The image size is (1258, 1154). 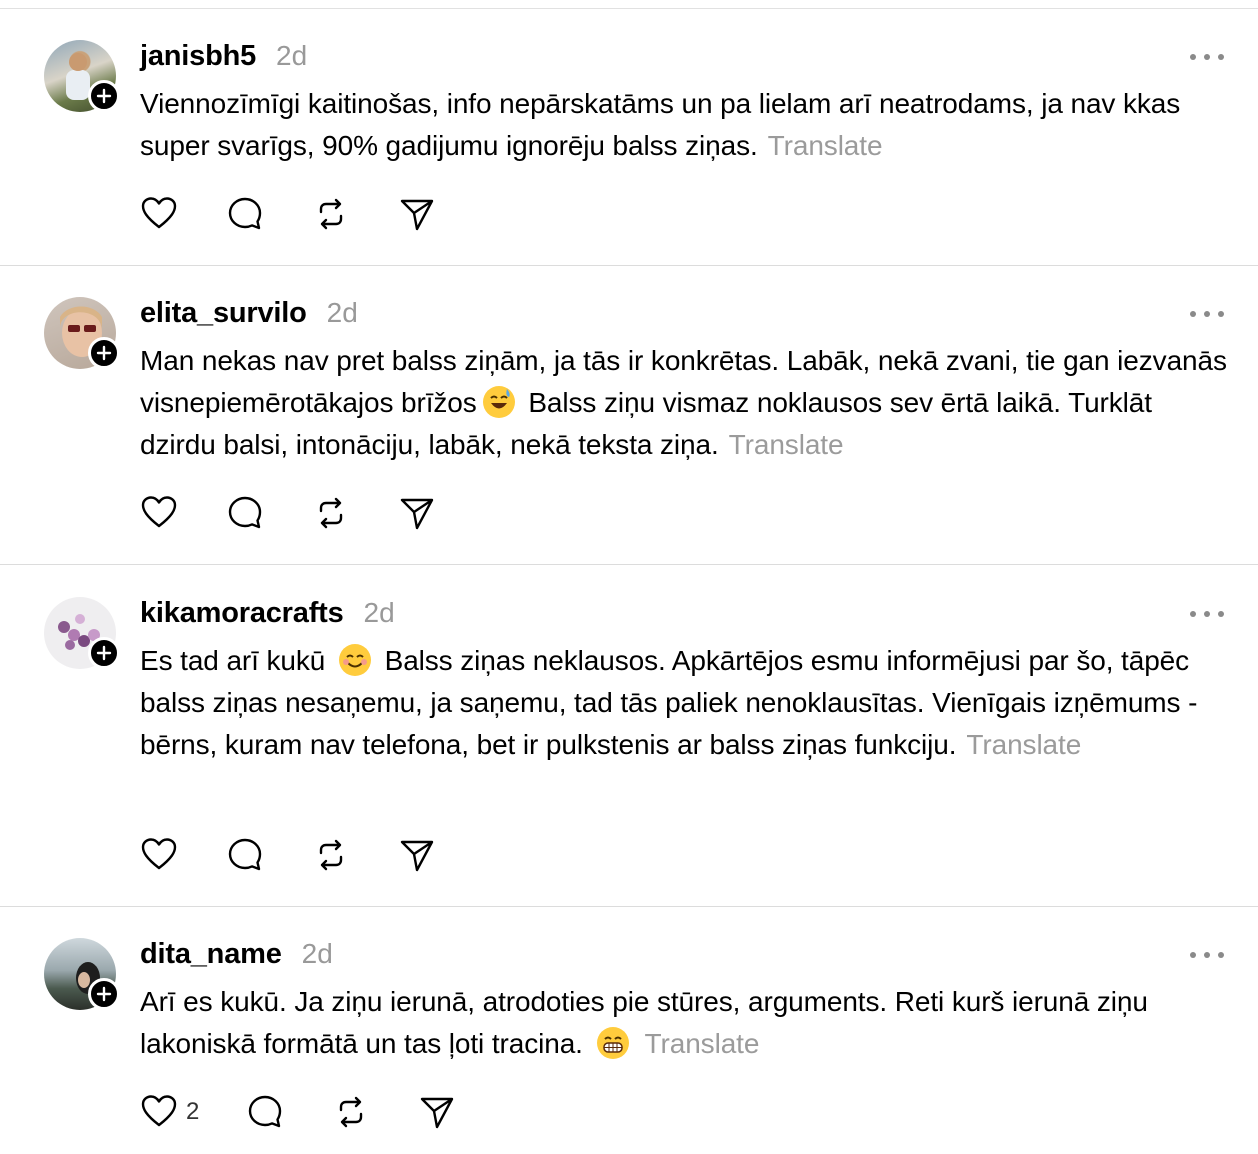 What do you see at coordinates (498, 402) in the screenshot?
I see `sweat-smile-emoji` at bounding box center [498, 402].